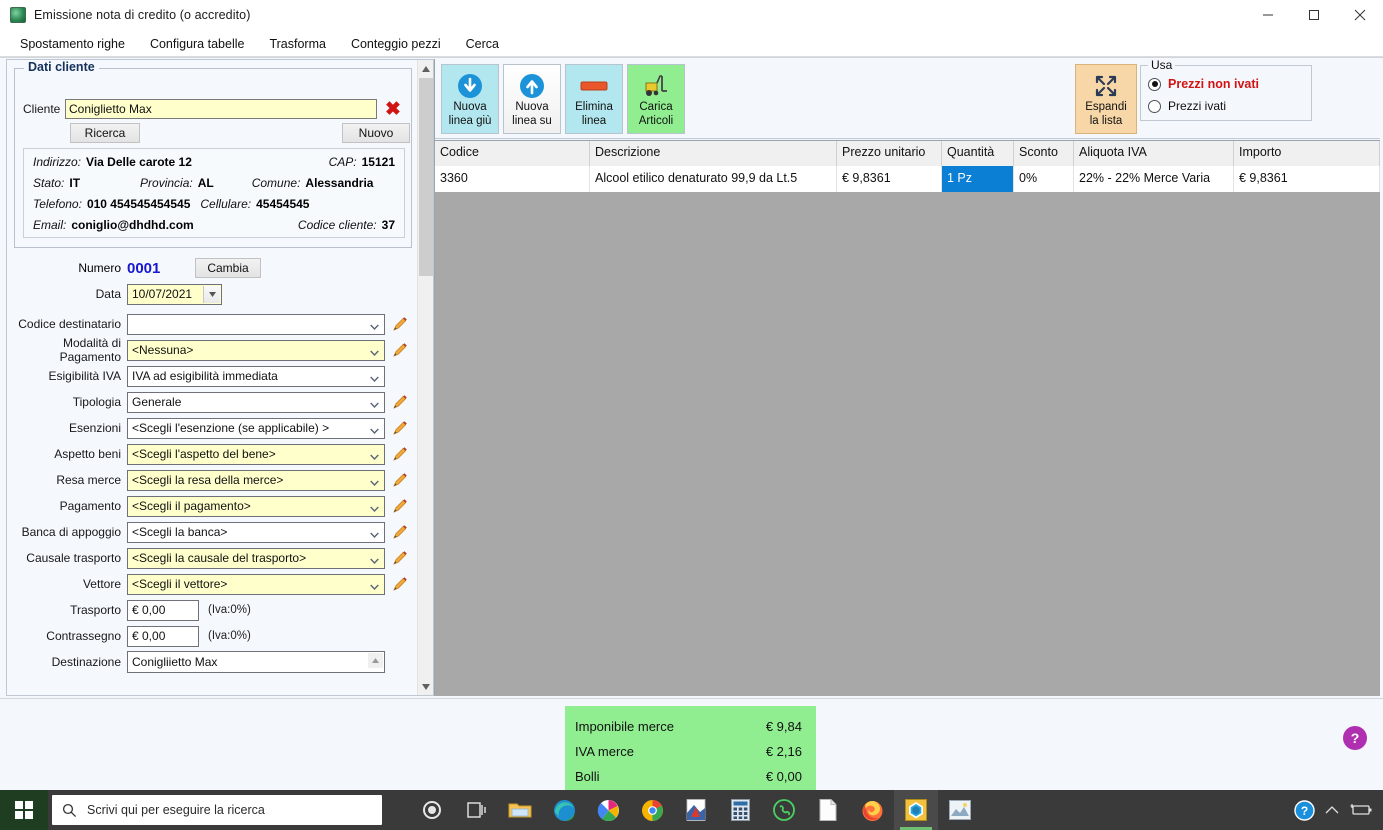 The height and width of the screenshot is (830, 1383). I want to click on menu-item-trasforma: Trasforma, so click(297, 44).